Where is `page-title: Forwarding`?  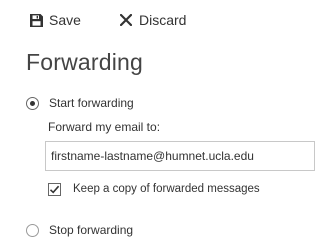
page-title: Forwarding is located at coordinates (85, 62).